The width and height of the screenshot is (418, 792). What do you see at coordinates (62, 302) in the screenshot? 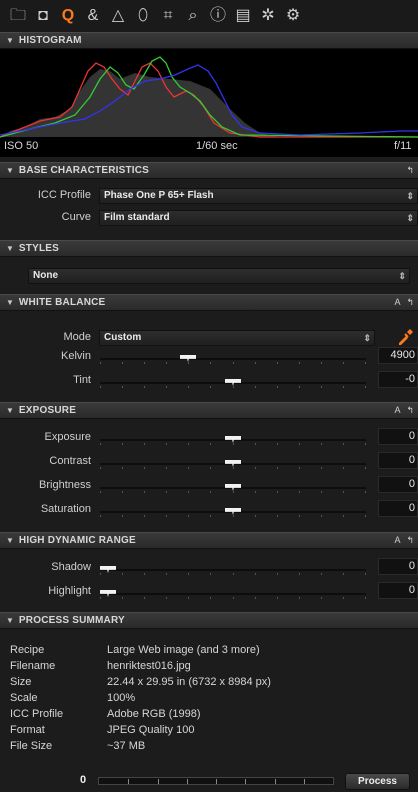
I see `white-balance-title: WHITE BALANCE` at bounding box center [62, 302].